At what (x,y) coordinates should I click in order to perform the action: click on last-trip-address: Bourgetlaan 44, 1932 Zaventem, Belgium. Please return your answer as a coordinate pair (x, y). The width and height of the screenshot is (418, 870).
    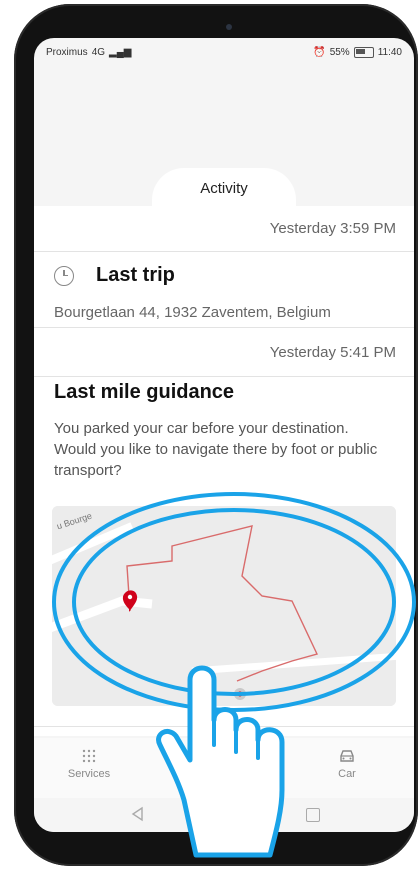
    Looking at the image, I should click on (192, 312).